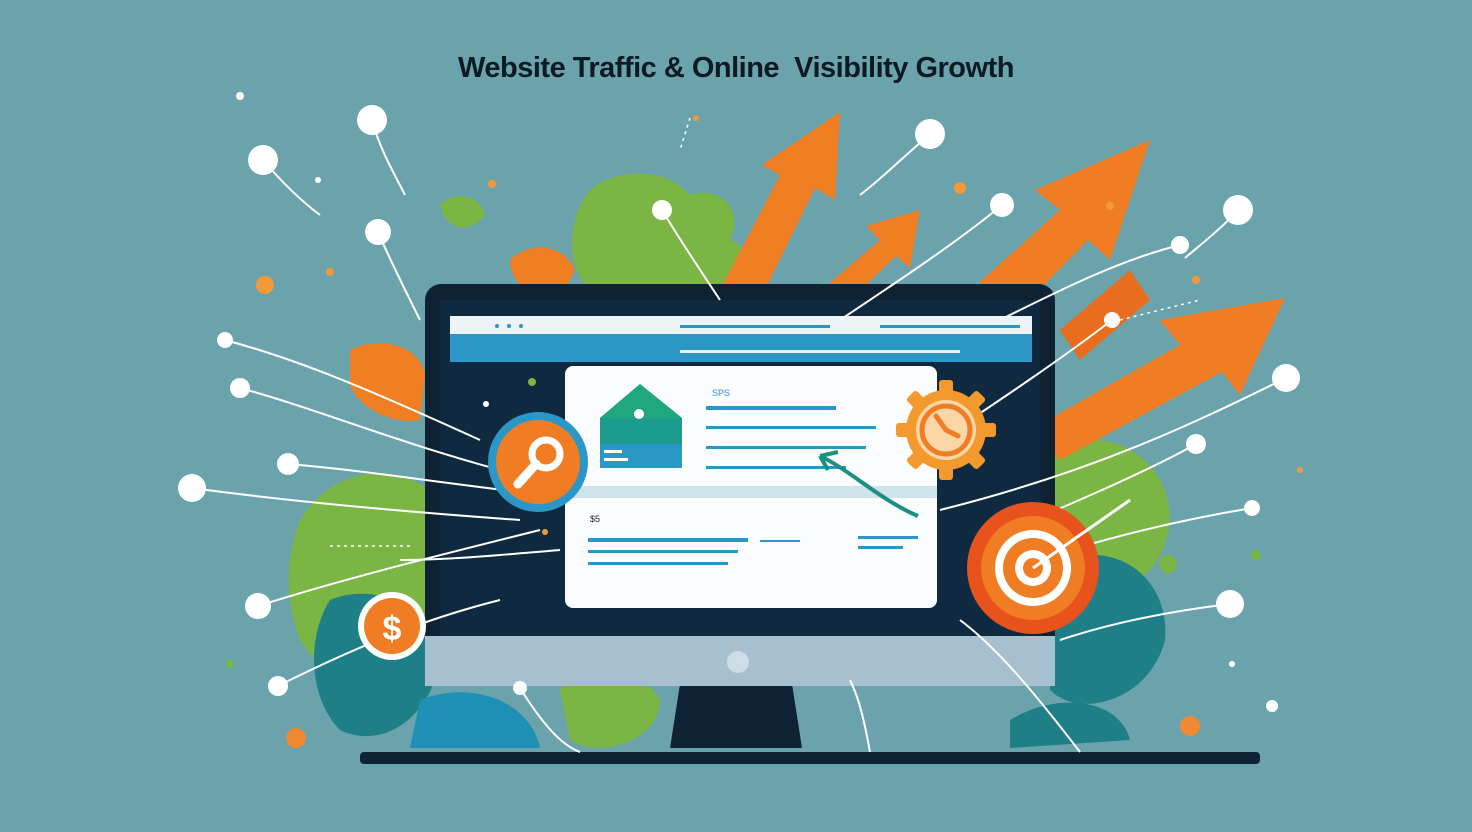 The image size is (1472, 832). I want to click on dollar-icon: $, so click(392, 626).